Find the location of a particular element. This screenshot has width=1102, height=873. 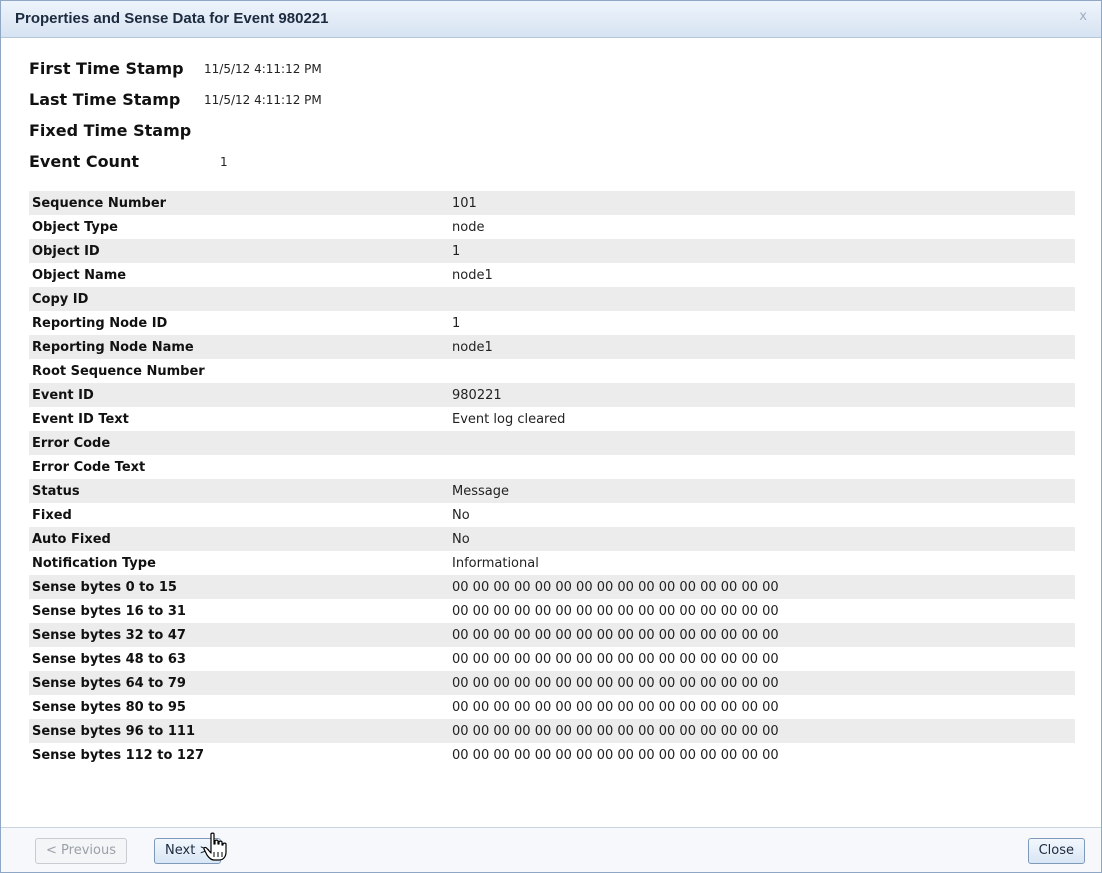

last-time-stamp-label: Last Time Stamp is located at coordinates (105, 99).